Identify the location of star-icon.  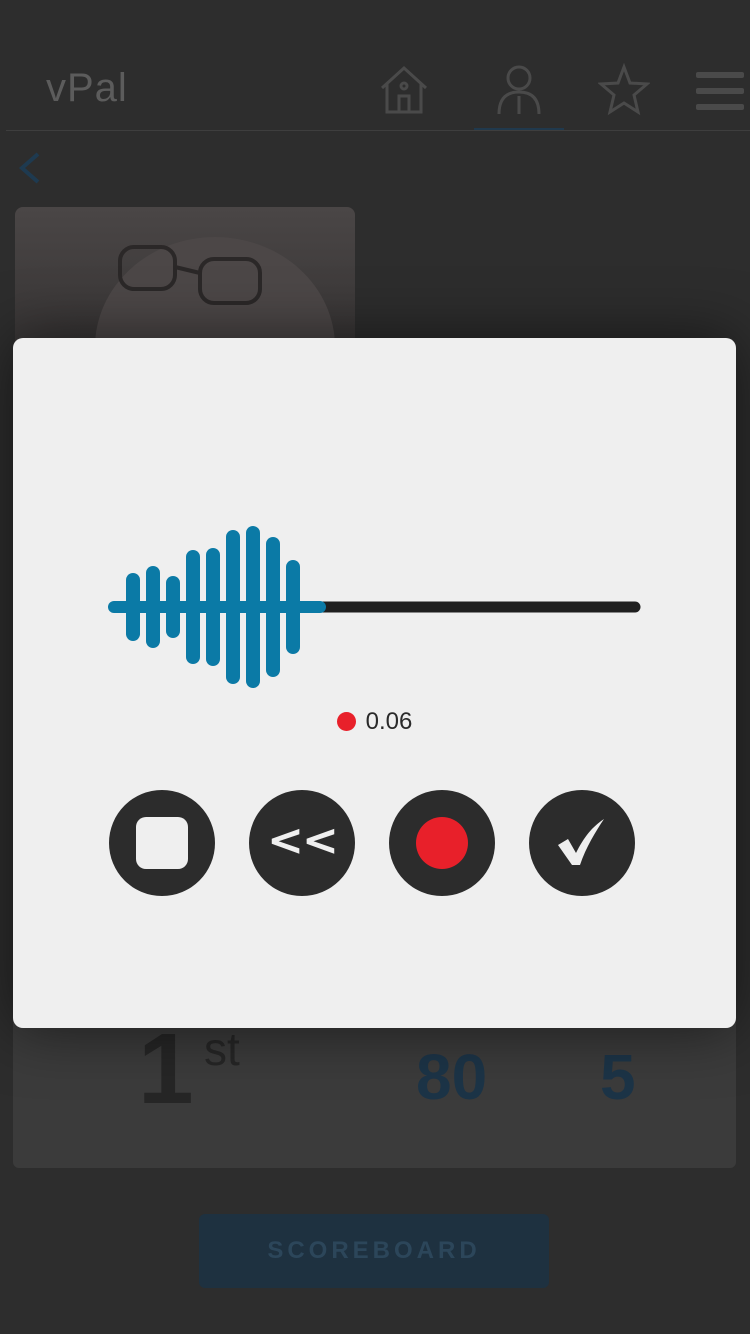
(624, 90).